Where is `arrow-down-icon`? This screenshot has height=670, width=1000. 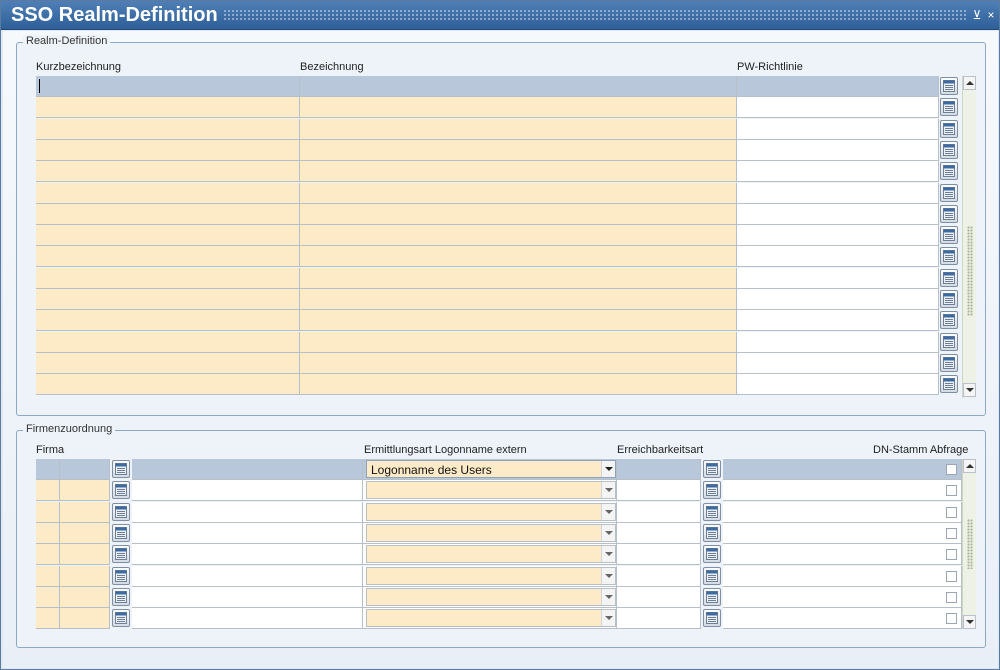
arrow-down-icon is located at coordinates (969, 390).